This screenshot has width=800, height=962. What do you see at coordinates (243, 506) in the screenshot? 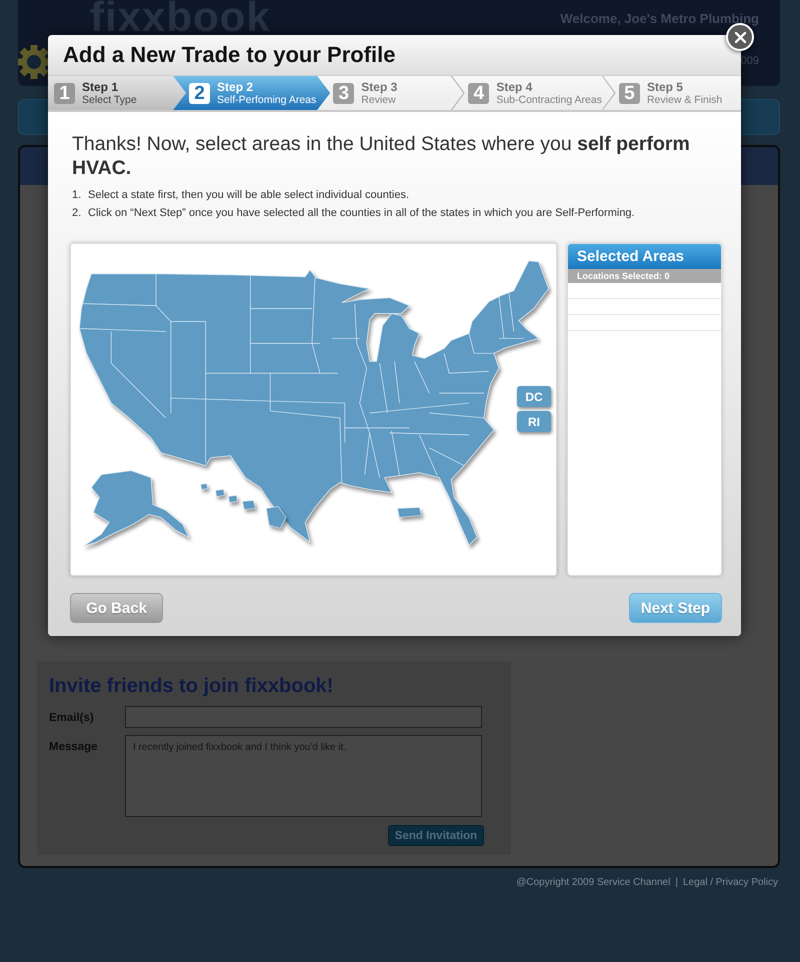
I see `hawaii-map-shape` at bounding box center [243, 506].